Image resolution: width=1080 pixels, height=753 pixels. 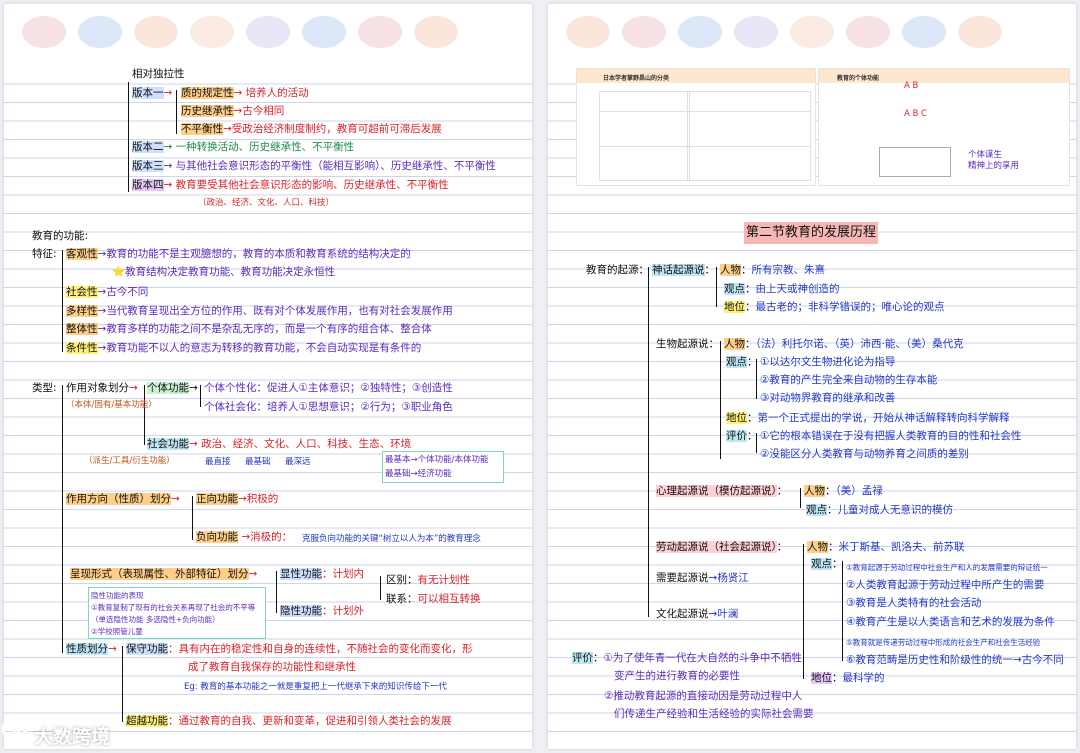 What do you see at coordinates (418, 474) in the screenshot?
I see `note-line-2: 最基础→经济功能` at bounding box center [418, 474].